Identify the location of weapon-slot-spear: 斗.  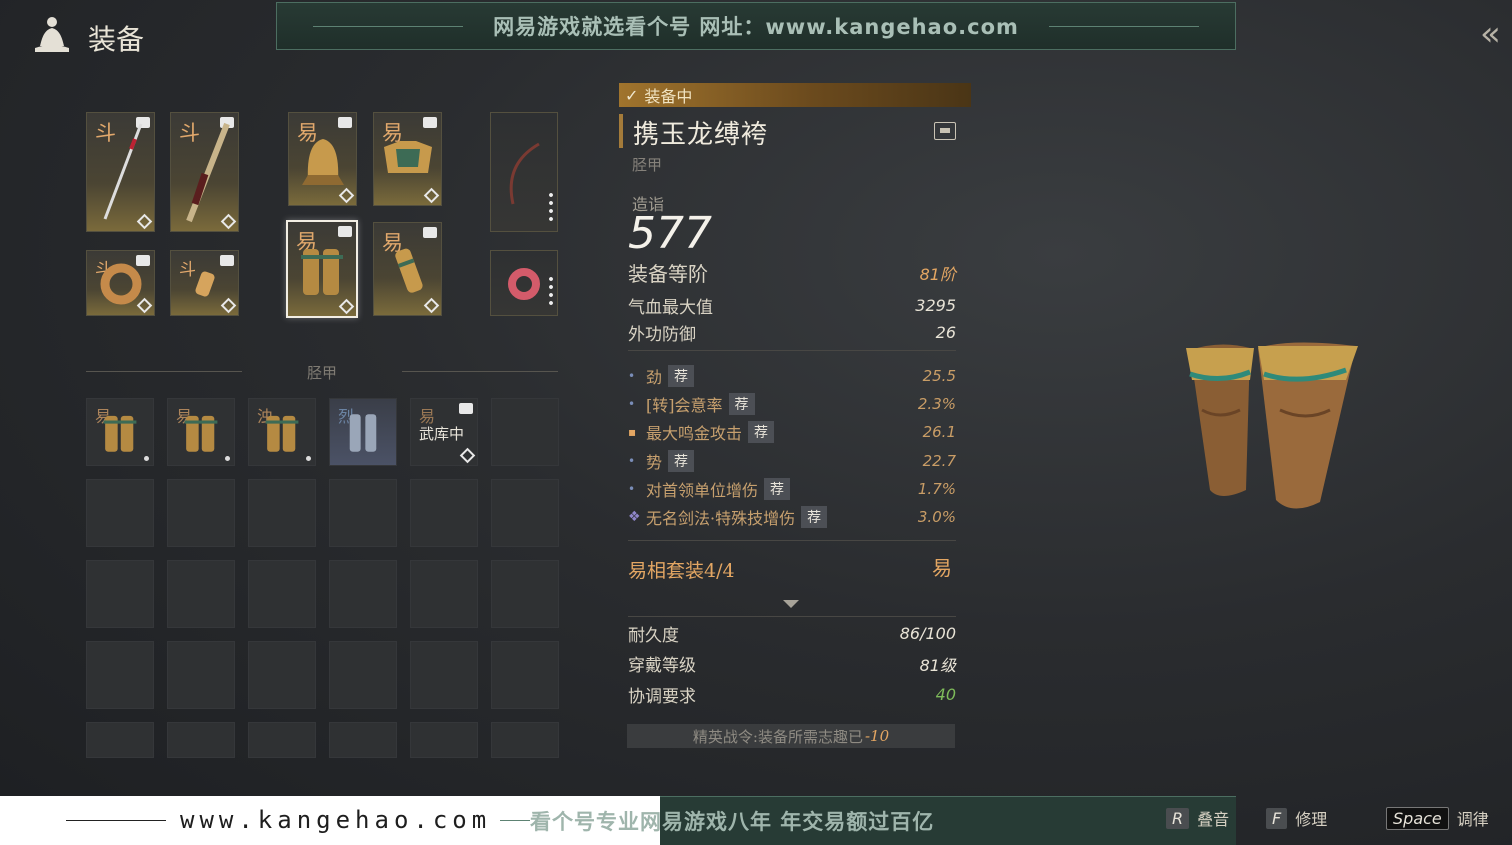
(120, 172).